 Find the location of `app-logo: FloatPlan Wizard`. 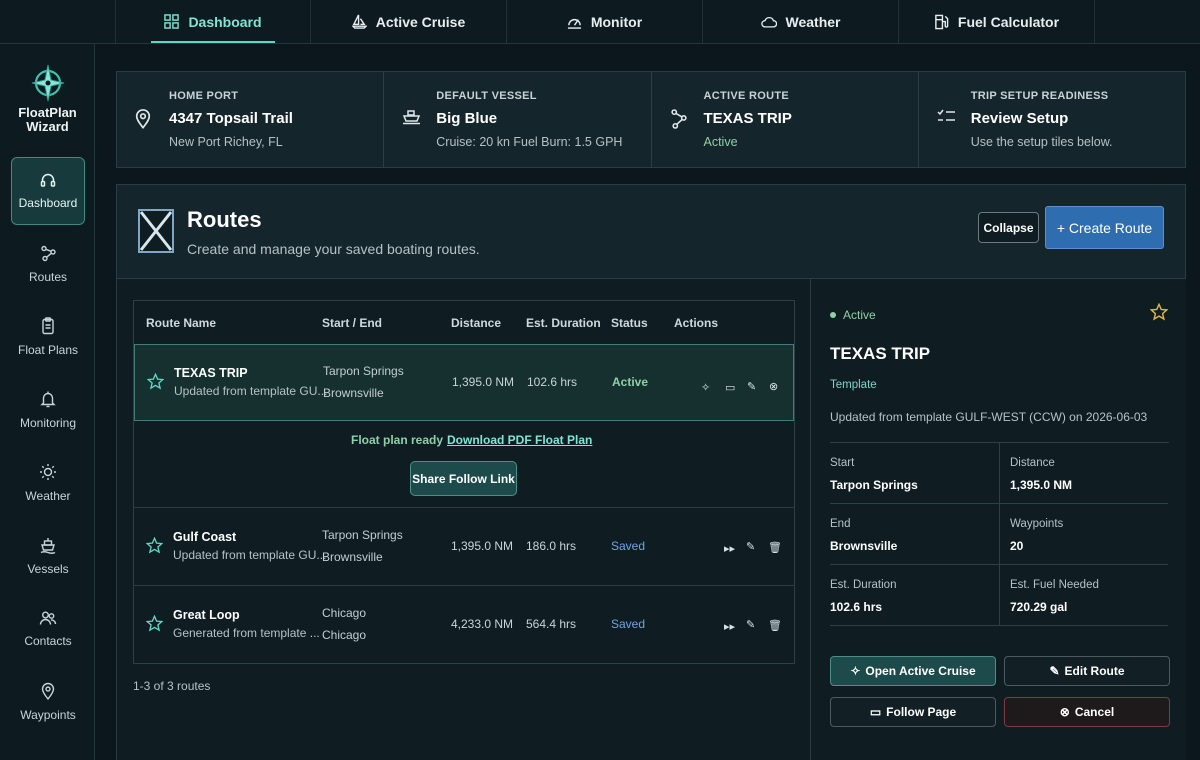

app-logo: FloatPlan Wizard is located at coordinates (47, 99).